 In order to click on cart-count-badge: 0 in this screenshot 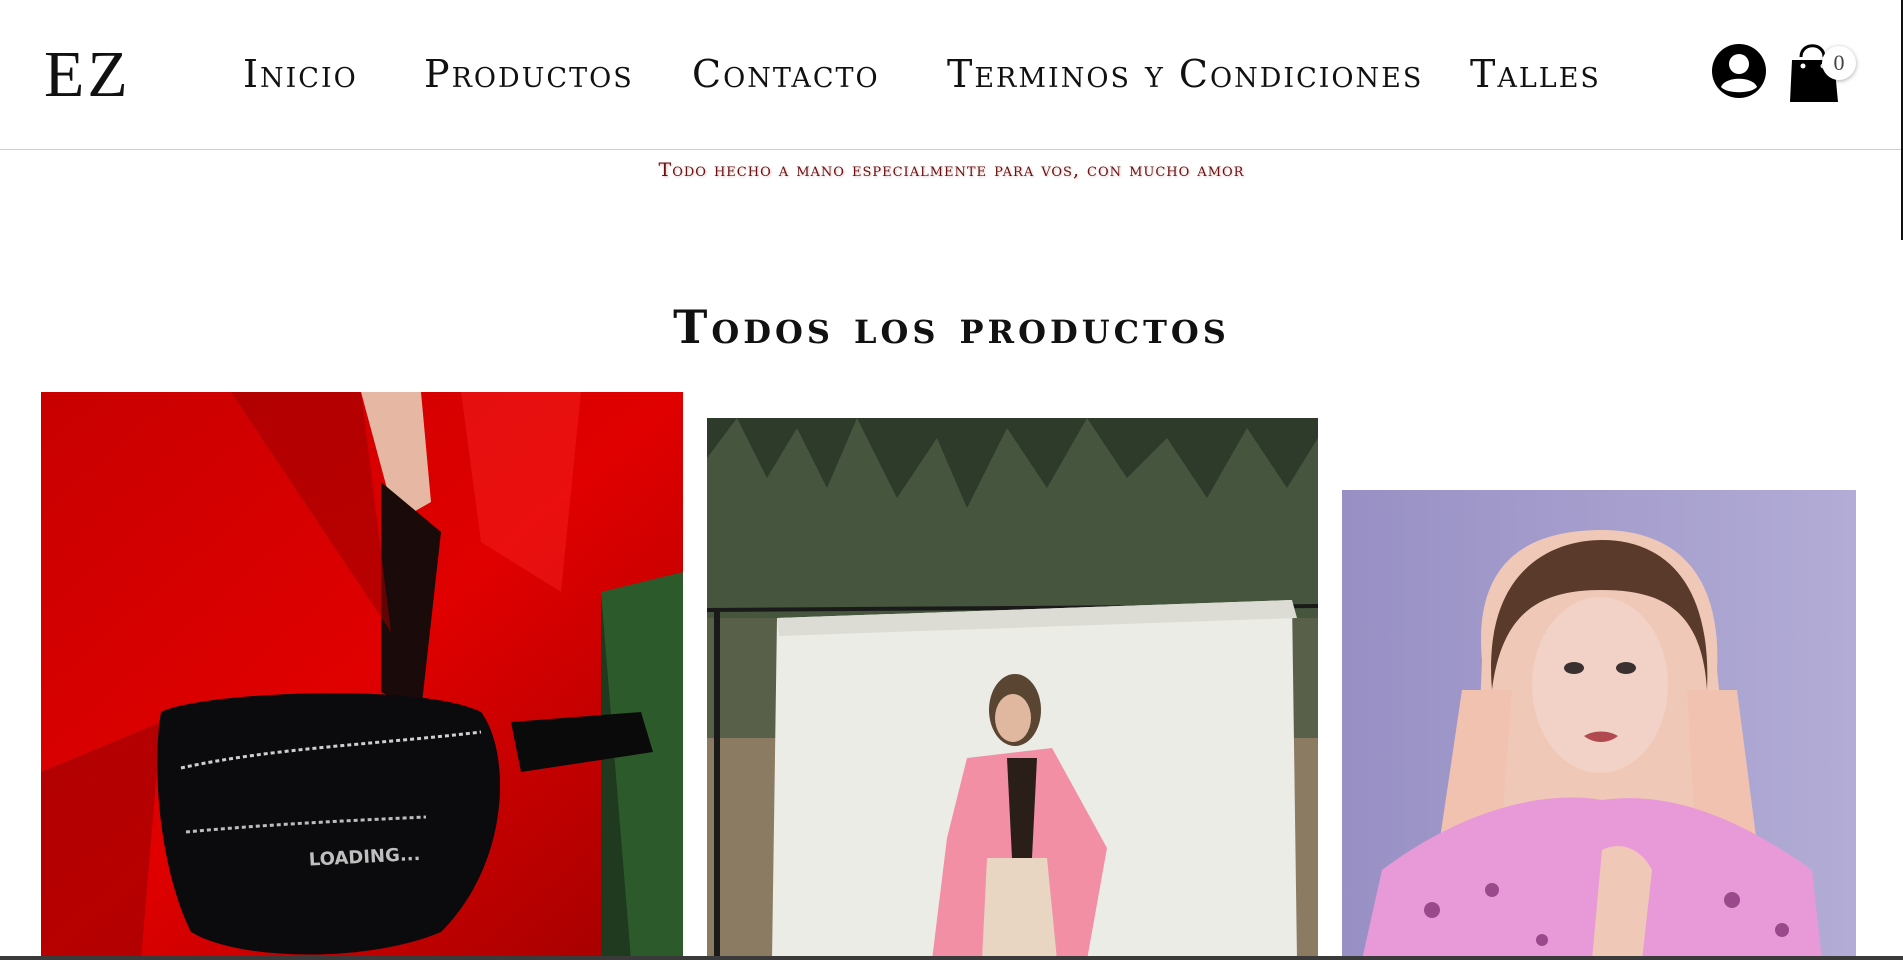, I will do `click(1839, 63)`.